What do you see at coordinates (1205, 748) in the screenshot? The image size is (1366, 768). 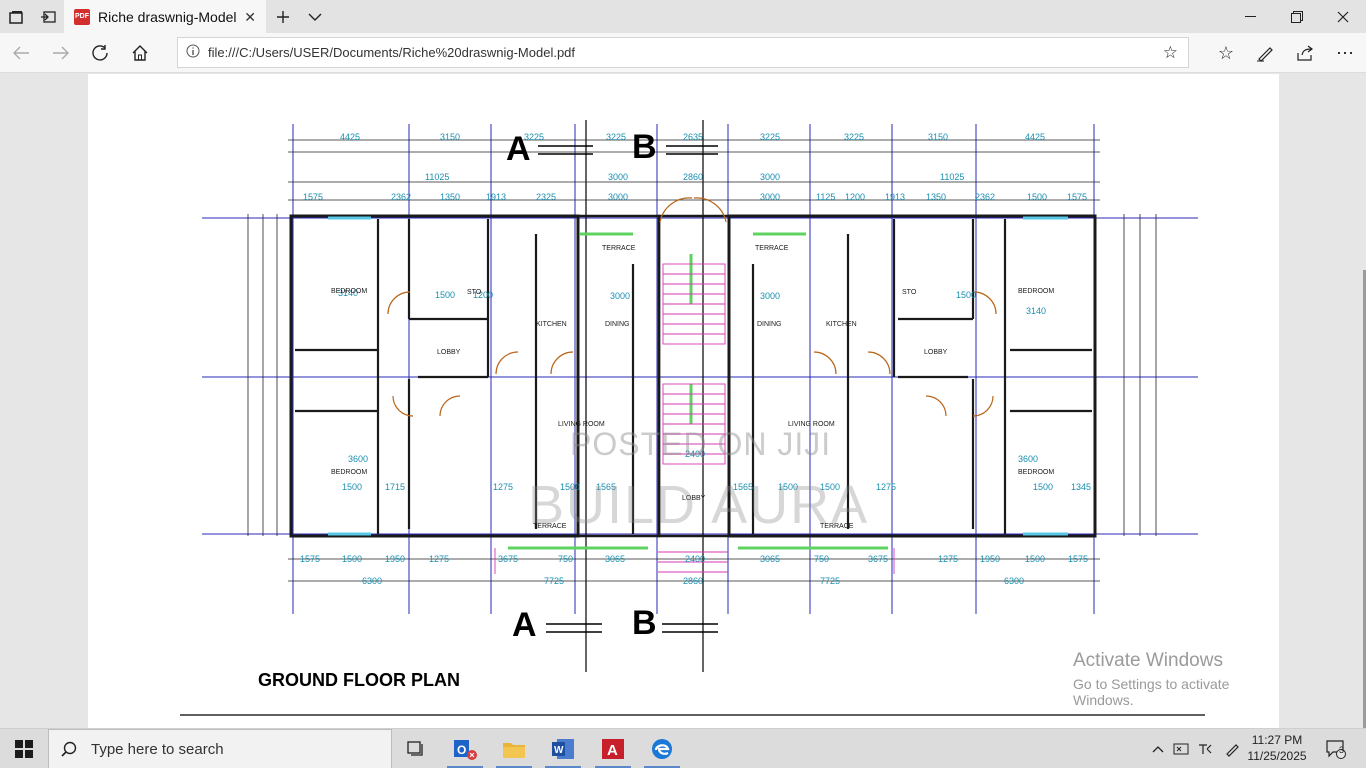 I see `ime-icon` at bounding box center [1205, 748].